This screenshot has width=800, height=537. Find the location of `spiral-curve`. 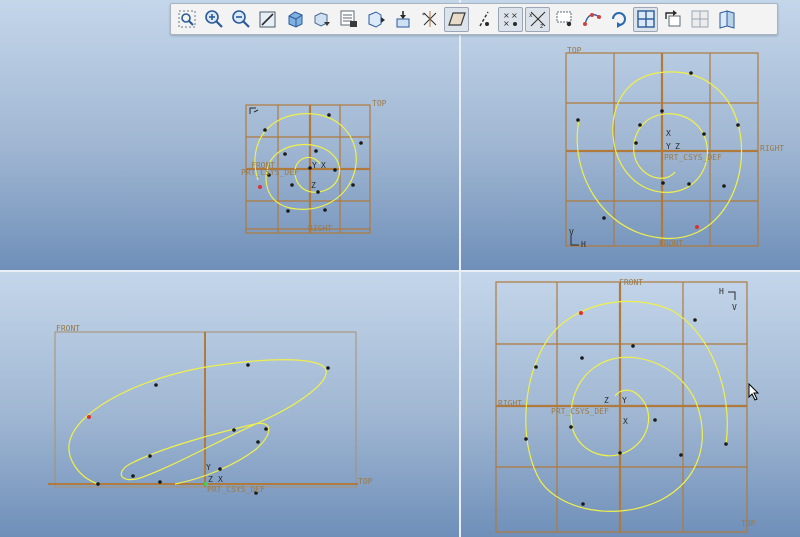

spiral-curve is located at coordinates (197, 422).